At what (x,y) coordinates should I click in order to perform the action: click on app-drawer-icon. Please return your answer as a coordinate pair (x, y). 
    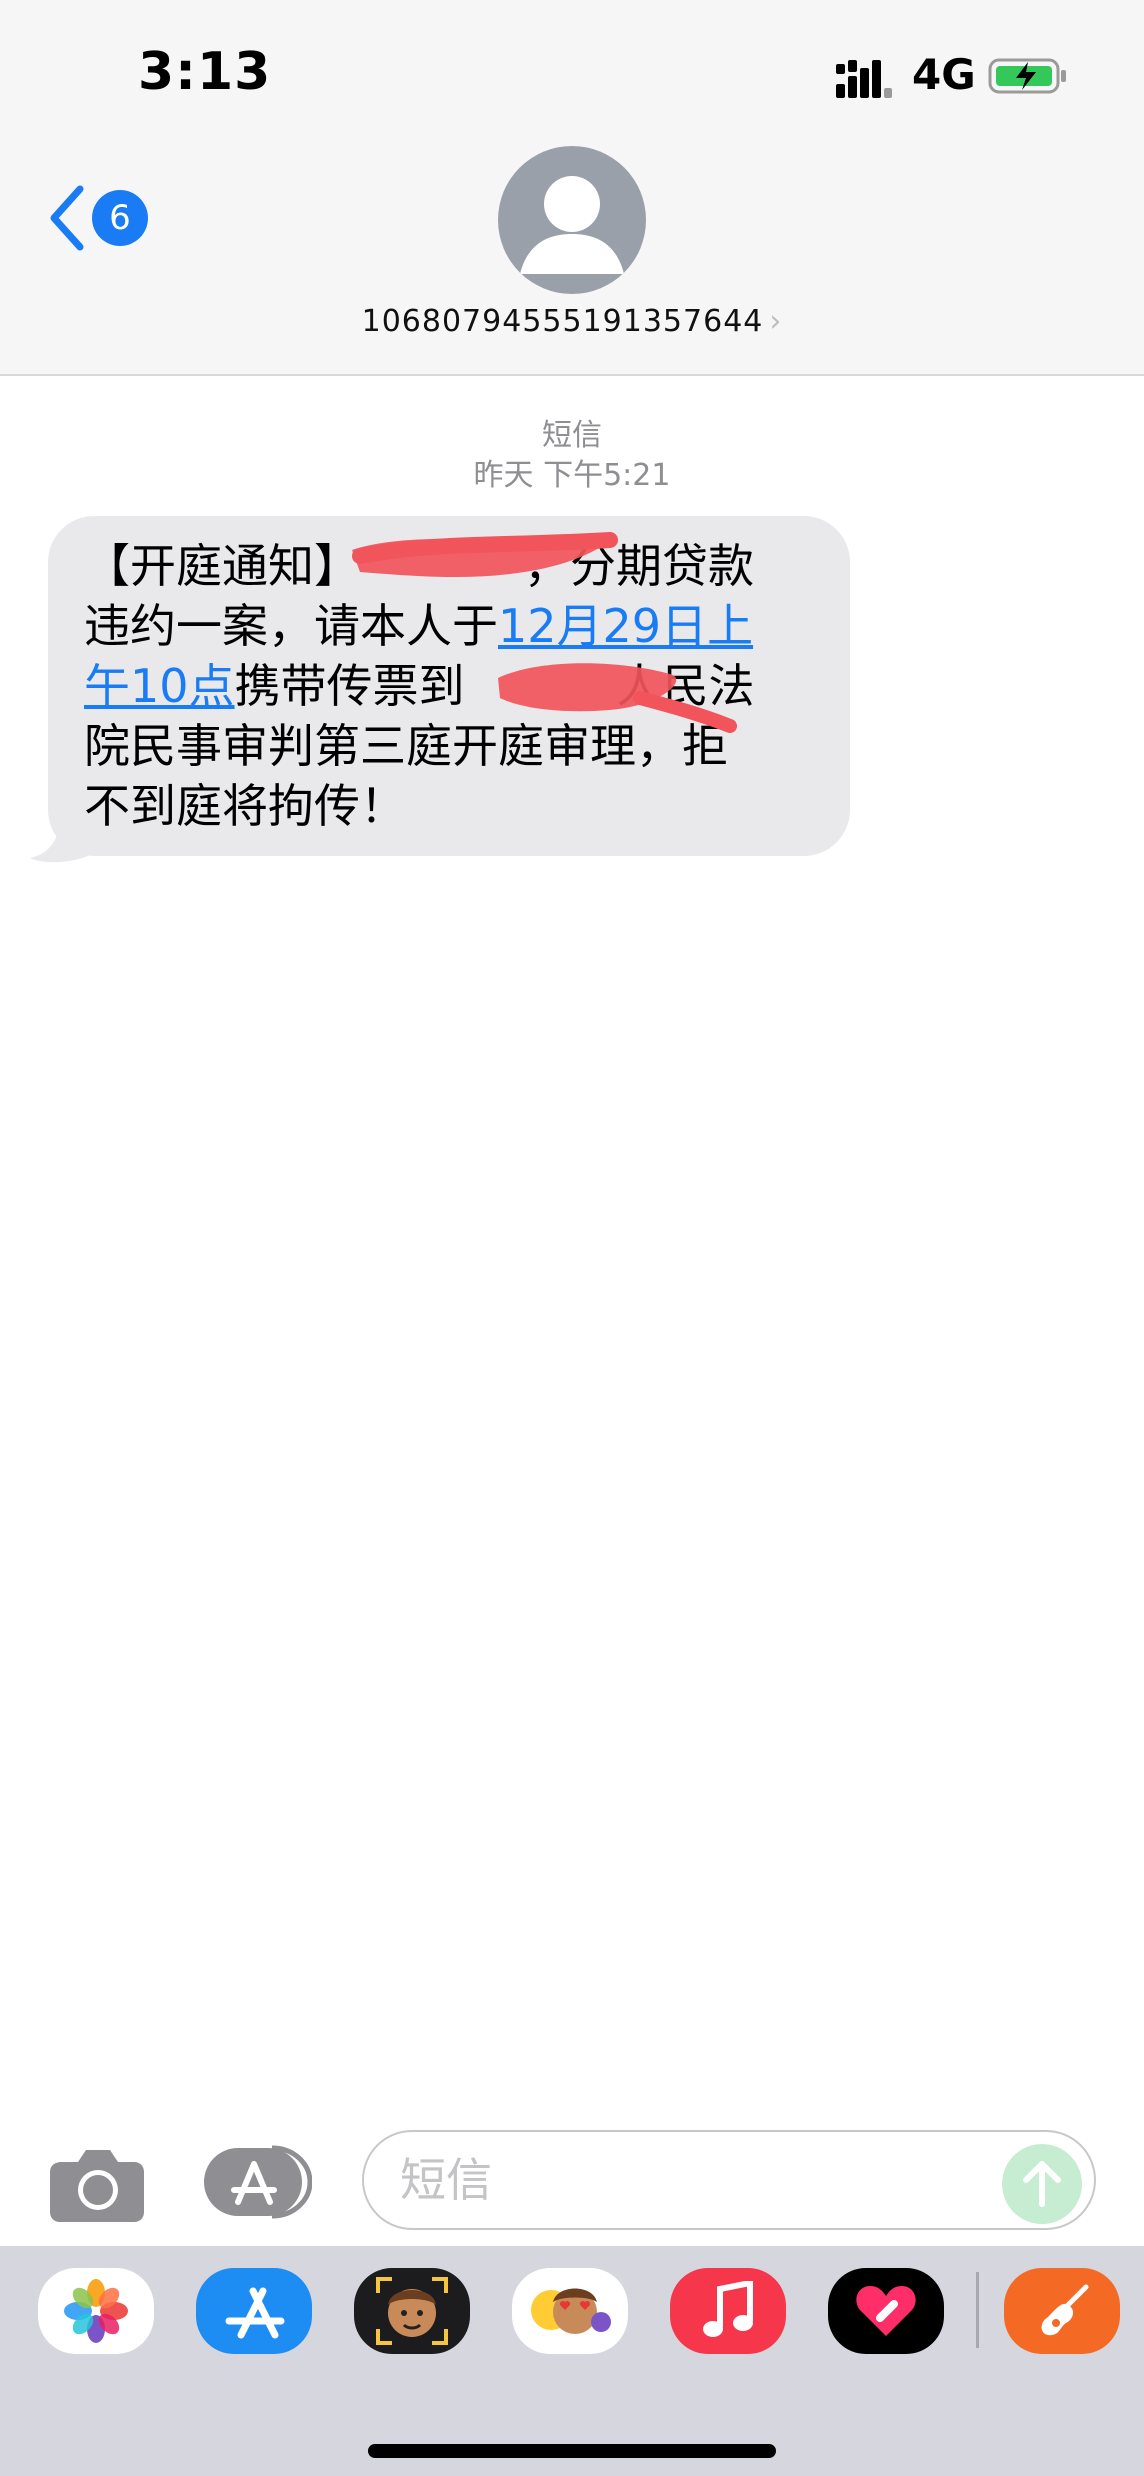
    Looking at the image, I should click on (257, 2182).